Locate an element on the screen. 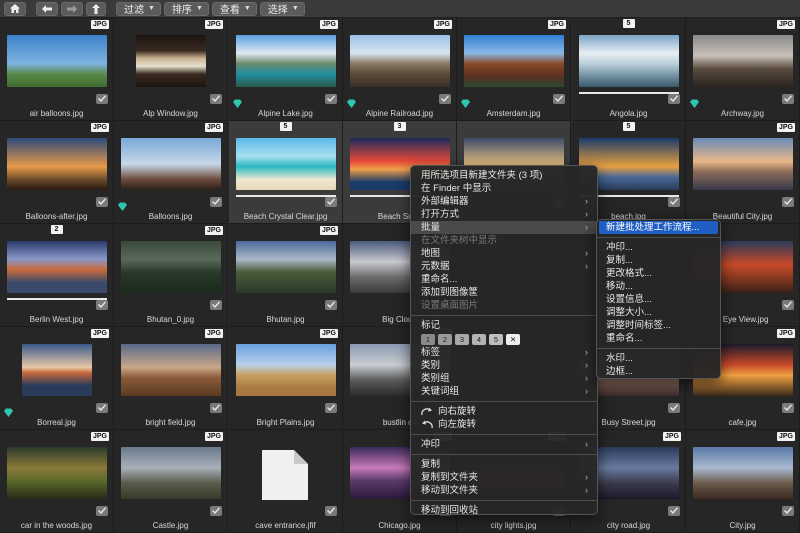  label-swatch-3: 3 is located at coordinates (462, 339).